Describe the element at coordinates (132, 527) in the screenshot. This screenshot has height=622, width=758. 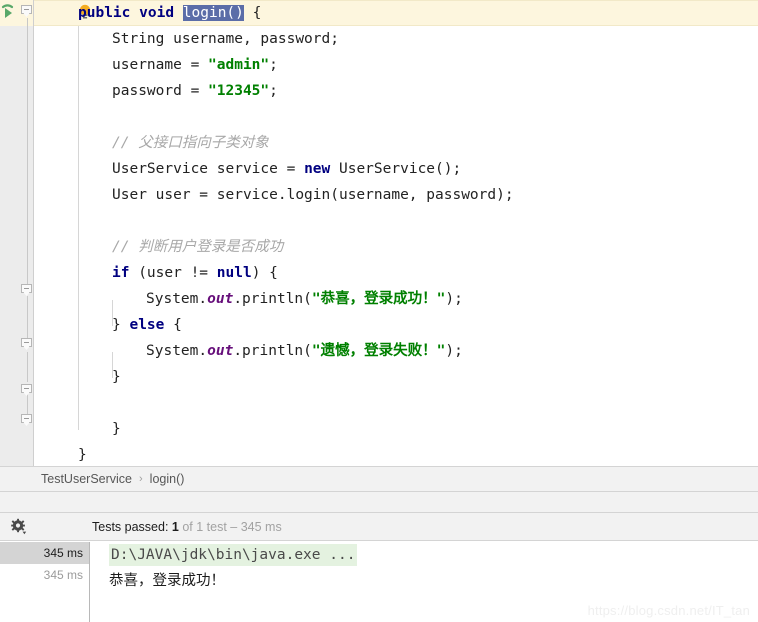
I see `tests-passed-label: Tests passed:` at that location.